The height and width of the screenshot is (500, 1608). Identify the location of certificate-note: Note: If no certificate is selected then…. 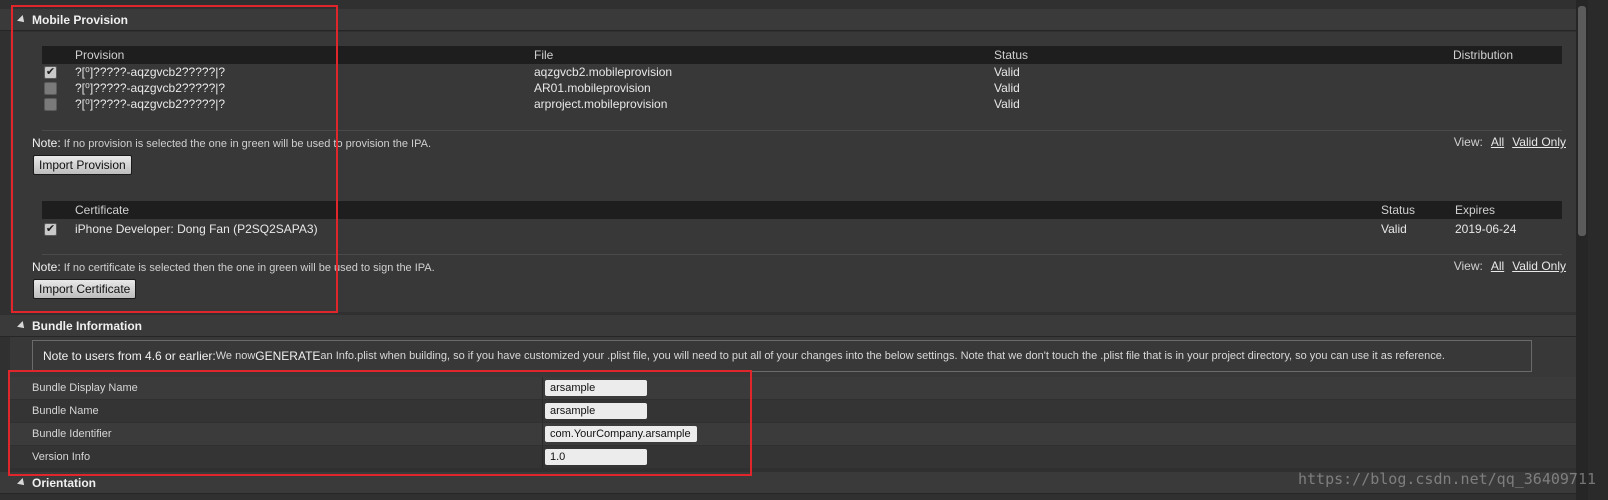
(233, 267).